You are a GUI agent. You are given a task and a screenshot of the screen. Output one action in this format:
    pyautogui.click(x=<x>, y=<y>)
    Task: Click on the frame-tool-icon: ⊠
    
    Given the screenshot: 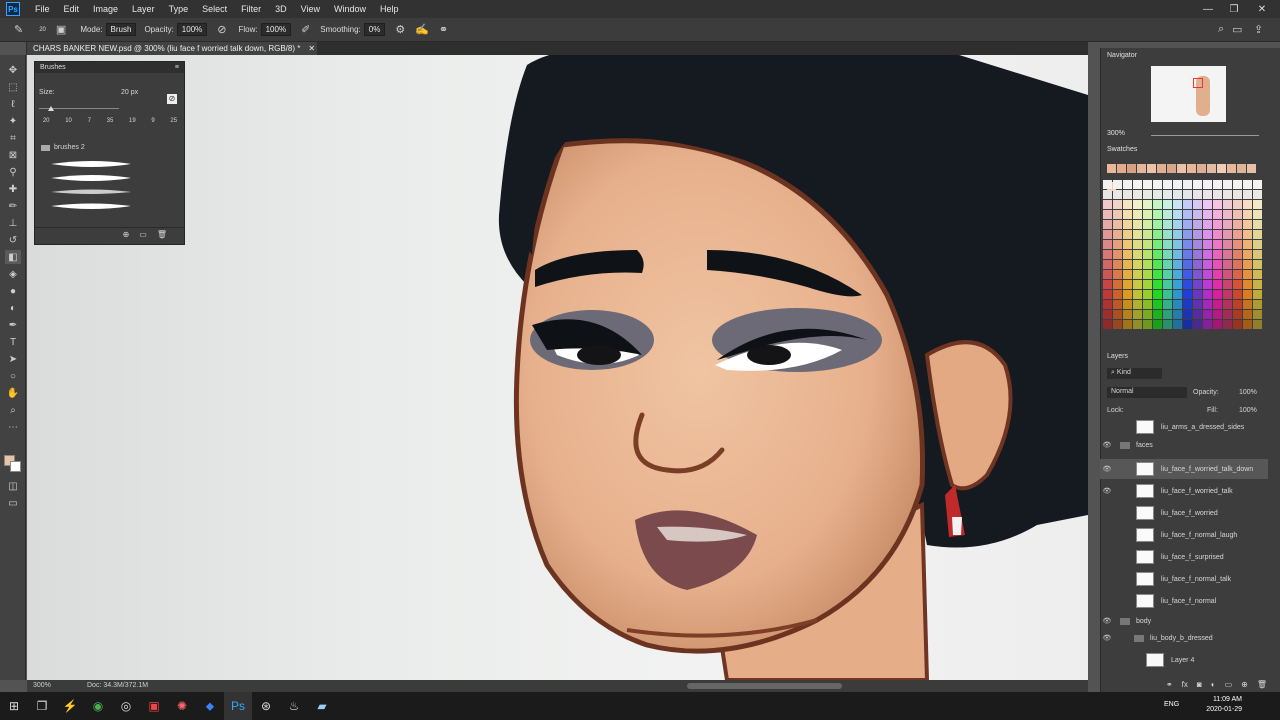 What is the action you would take?
    pyautogui.click(x=13, y=155)
    